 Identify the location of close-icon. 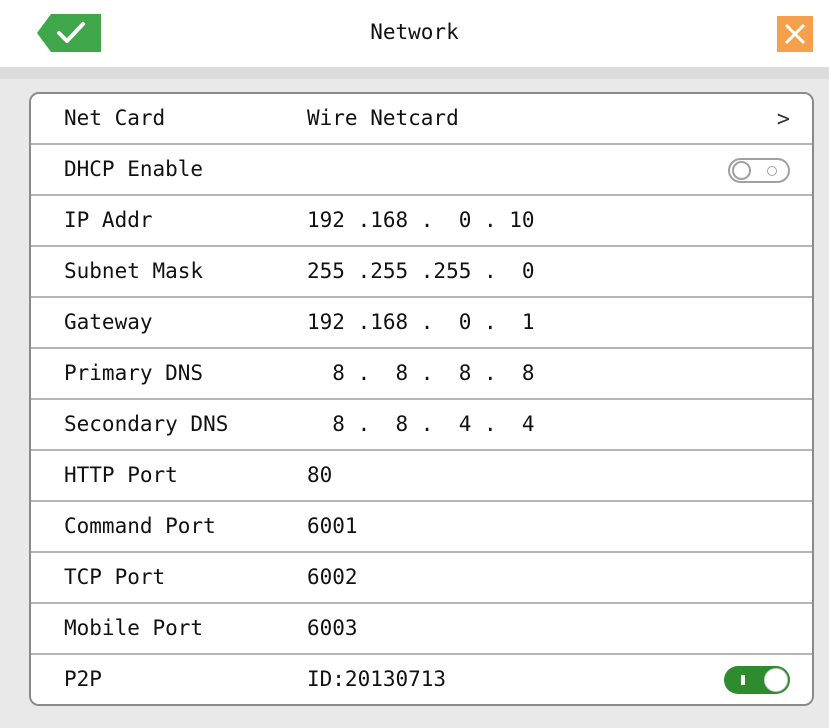
(795, 34).